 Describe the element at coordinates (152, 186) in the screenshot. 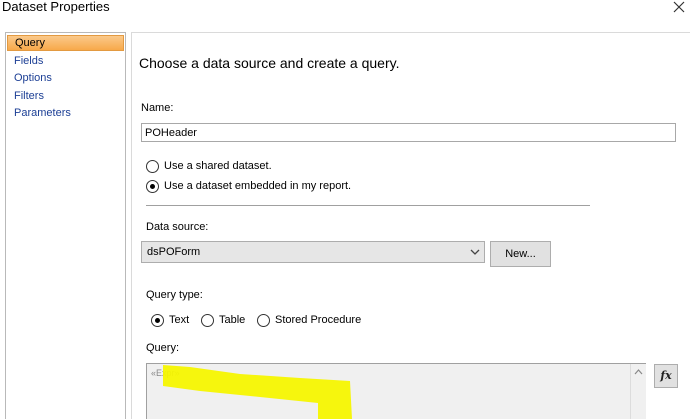

I see `embedded-dataset-radio` at that location.